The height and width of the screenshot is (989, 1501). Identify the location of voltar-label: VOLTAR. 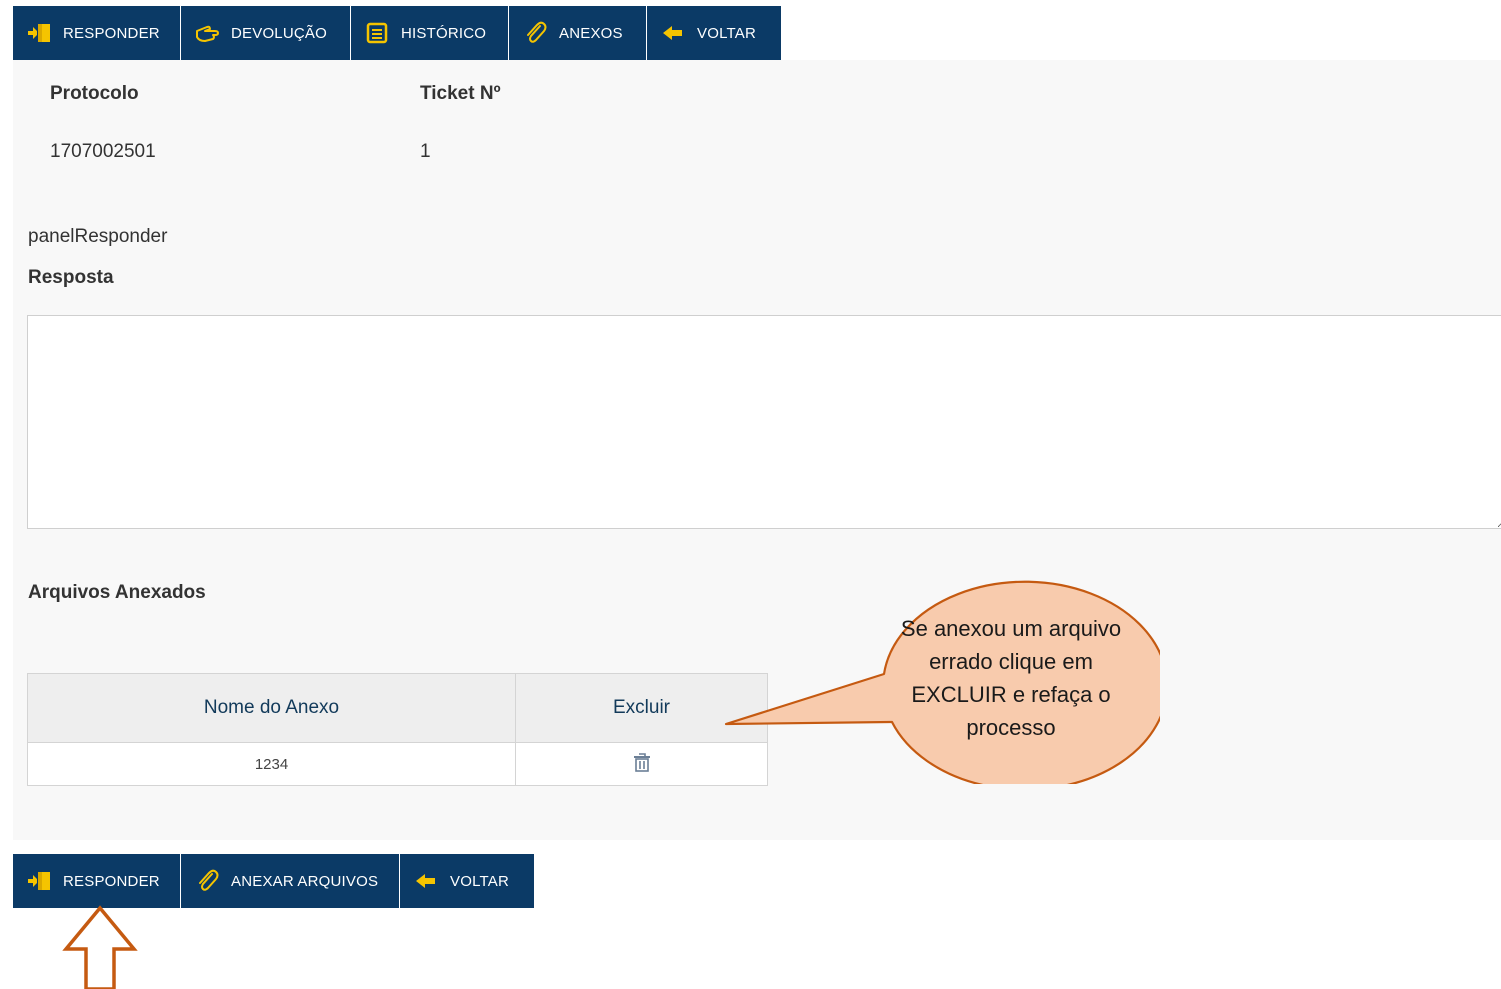
(726, 33).